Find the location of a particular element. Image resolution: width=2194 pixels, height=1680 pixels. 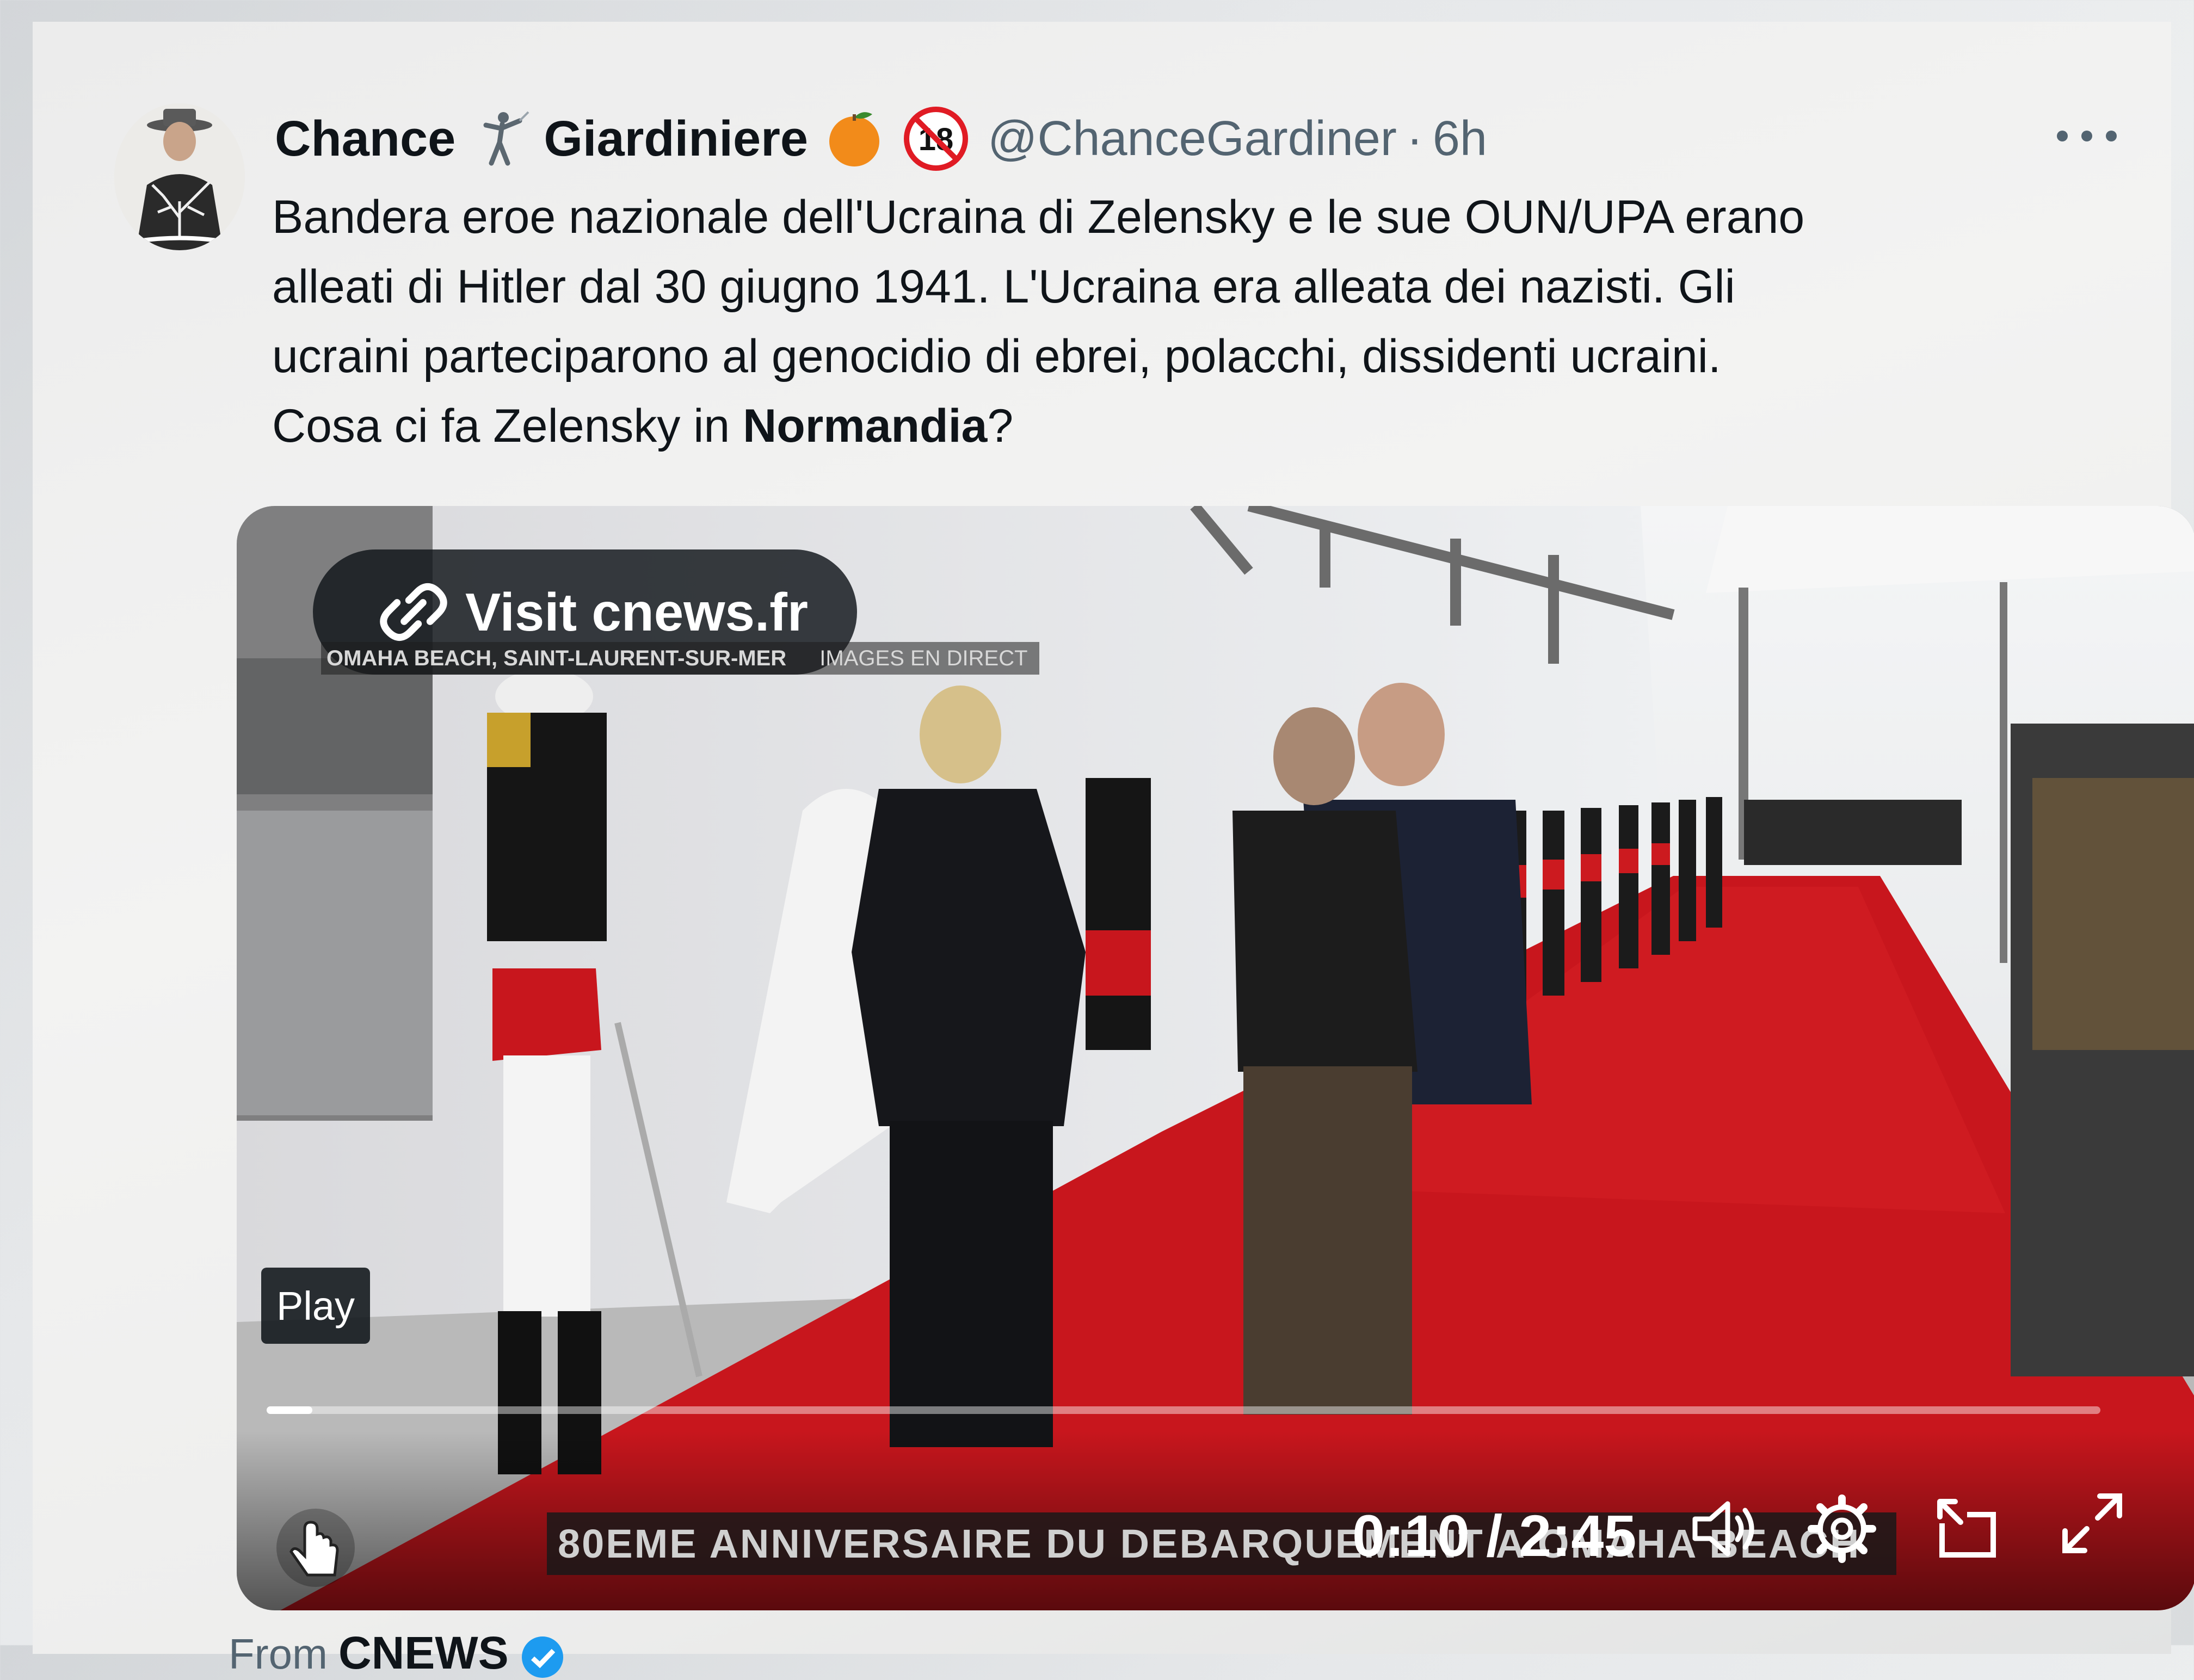

post-timestamp: 6h is located at coordinates (1460, 139).